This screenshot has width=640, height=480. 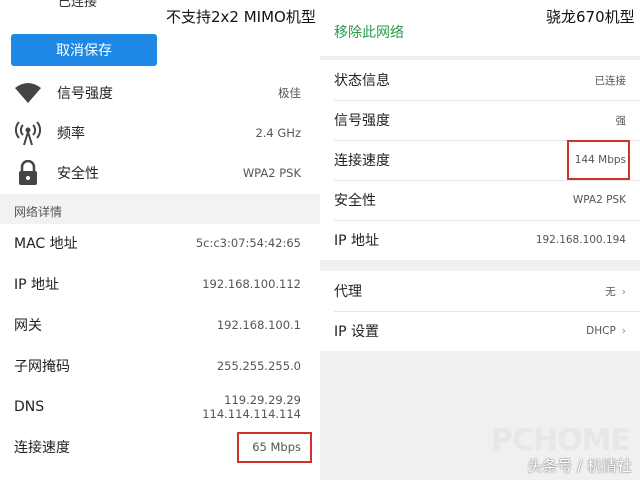 I want to click on subnet-mask-row: 子网掩码 255.255.255.0, so click(x=160, y=366).